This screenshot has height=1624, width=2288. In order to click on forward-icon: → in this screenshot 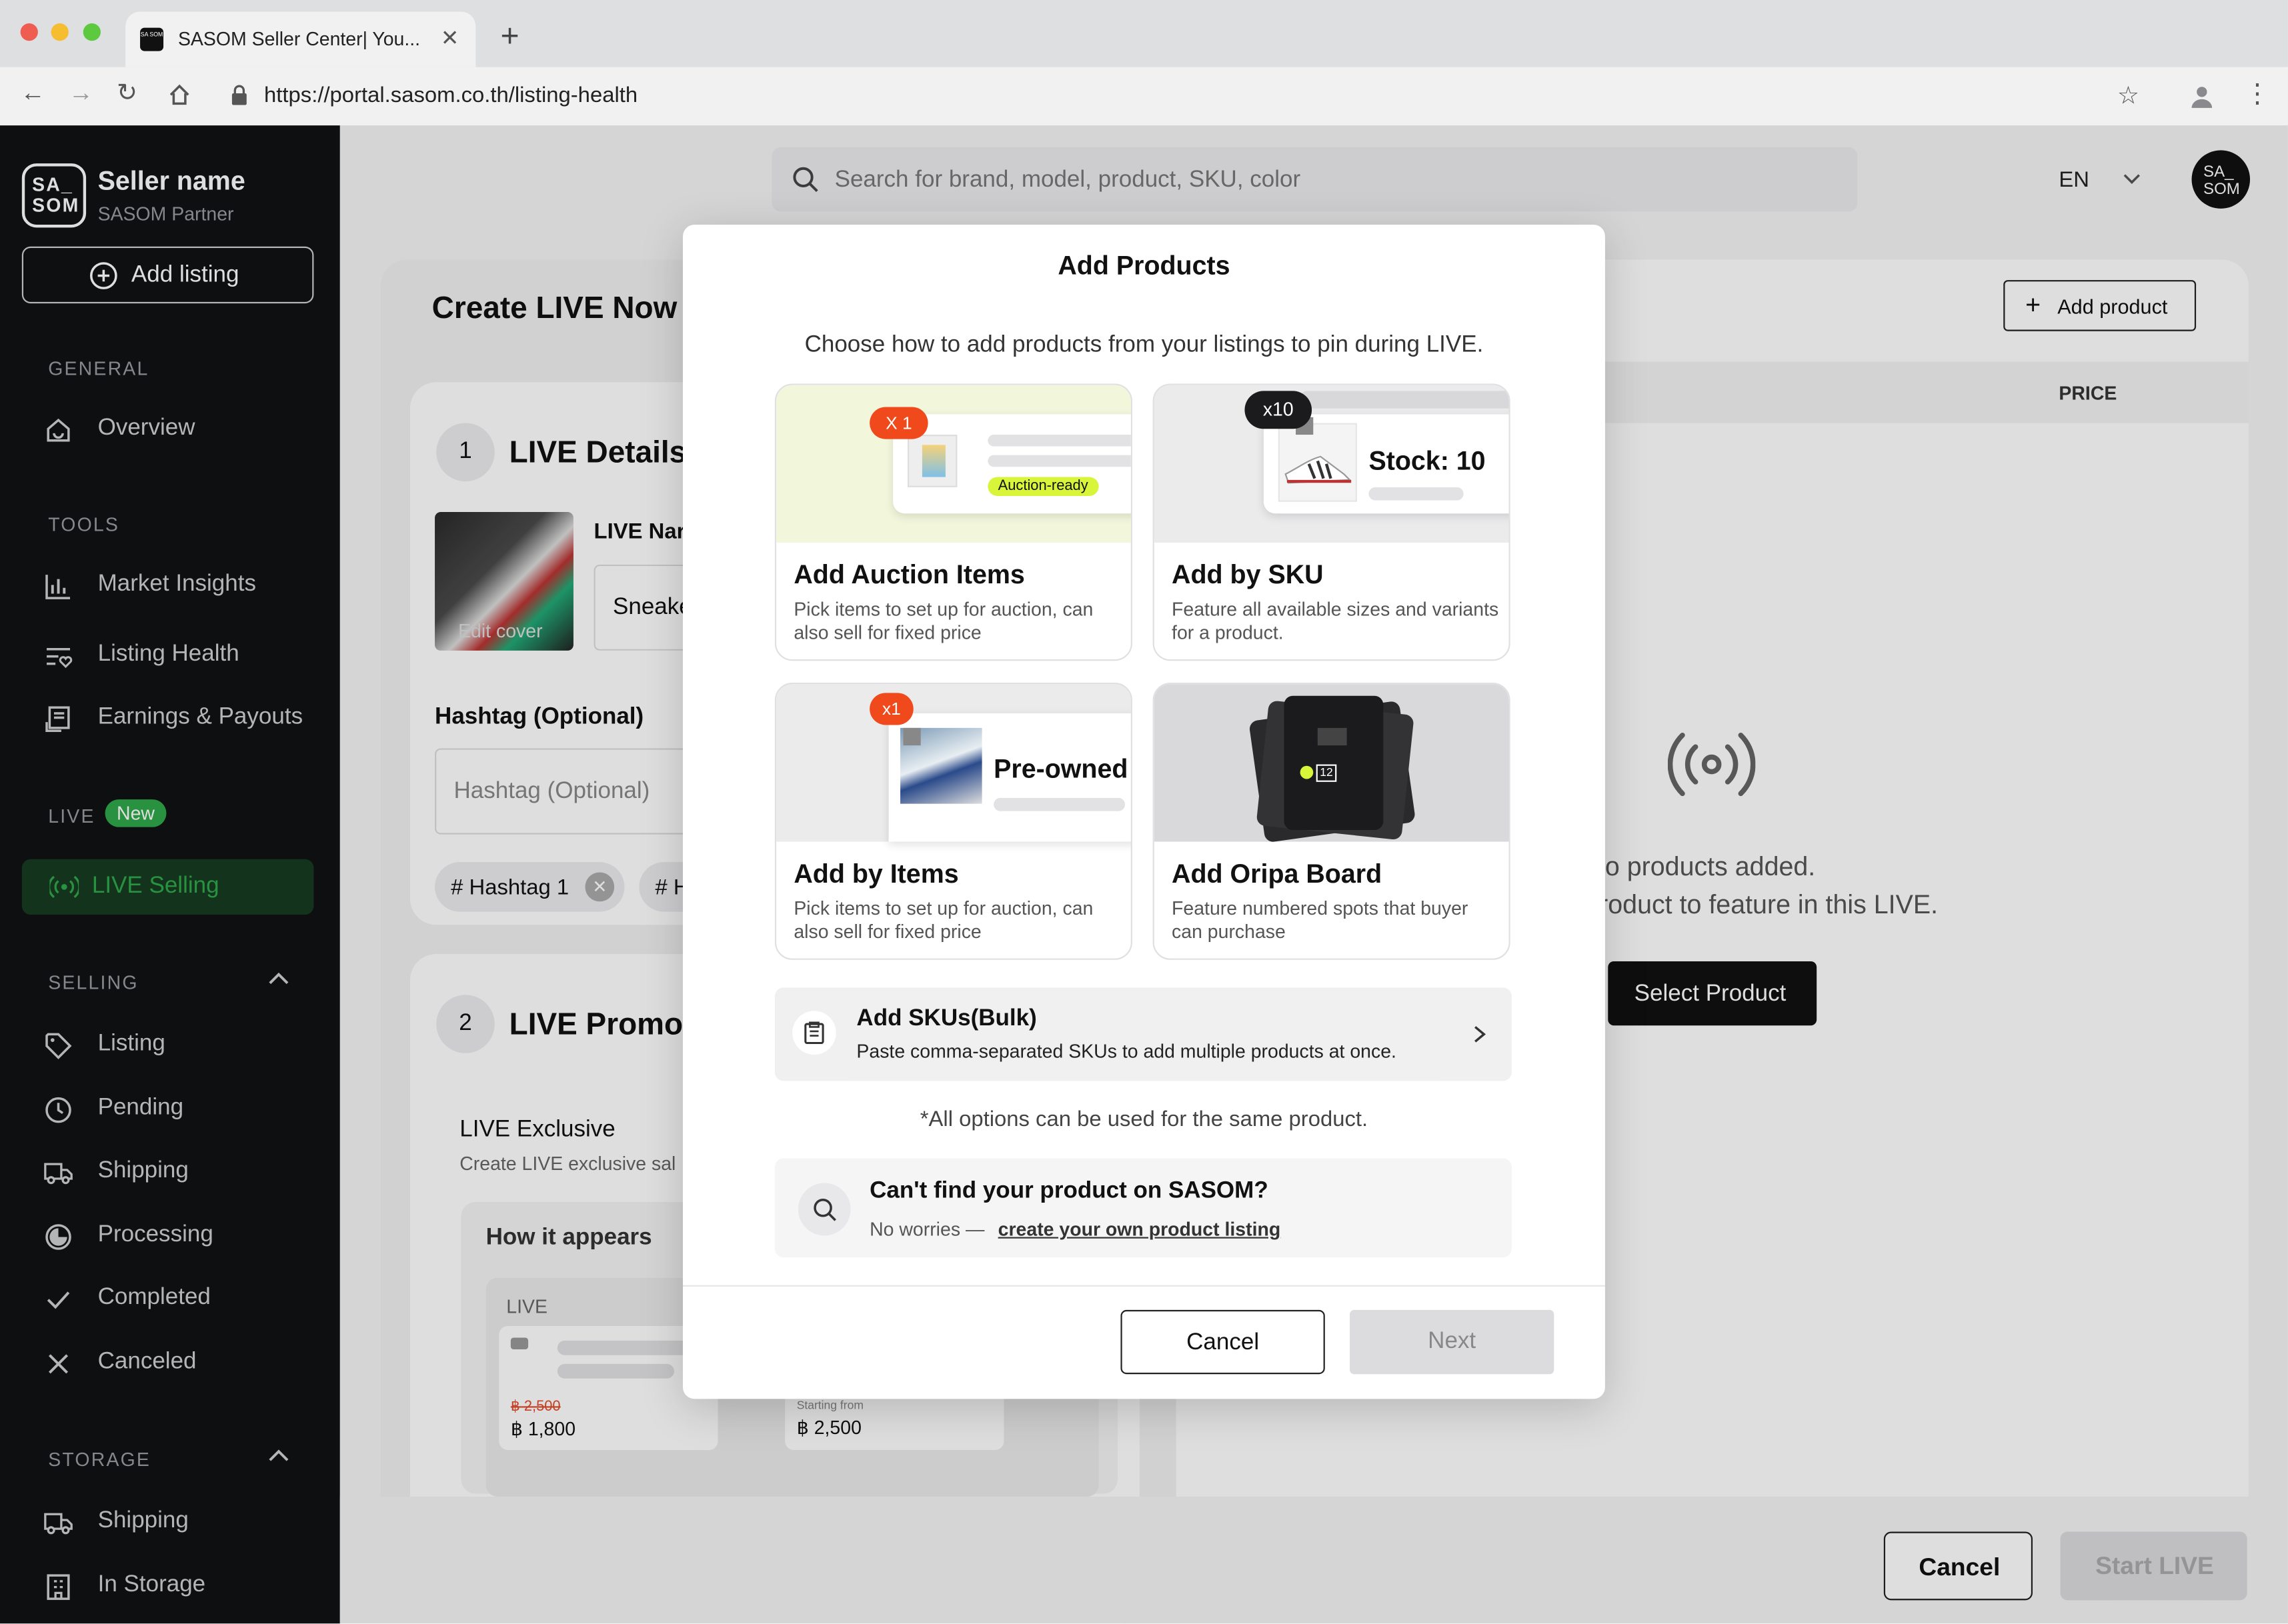, I will do `click(81, 93)`.